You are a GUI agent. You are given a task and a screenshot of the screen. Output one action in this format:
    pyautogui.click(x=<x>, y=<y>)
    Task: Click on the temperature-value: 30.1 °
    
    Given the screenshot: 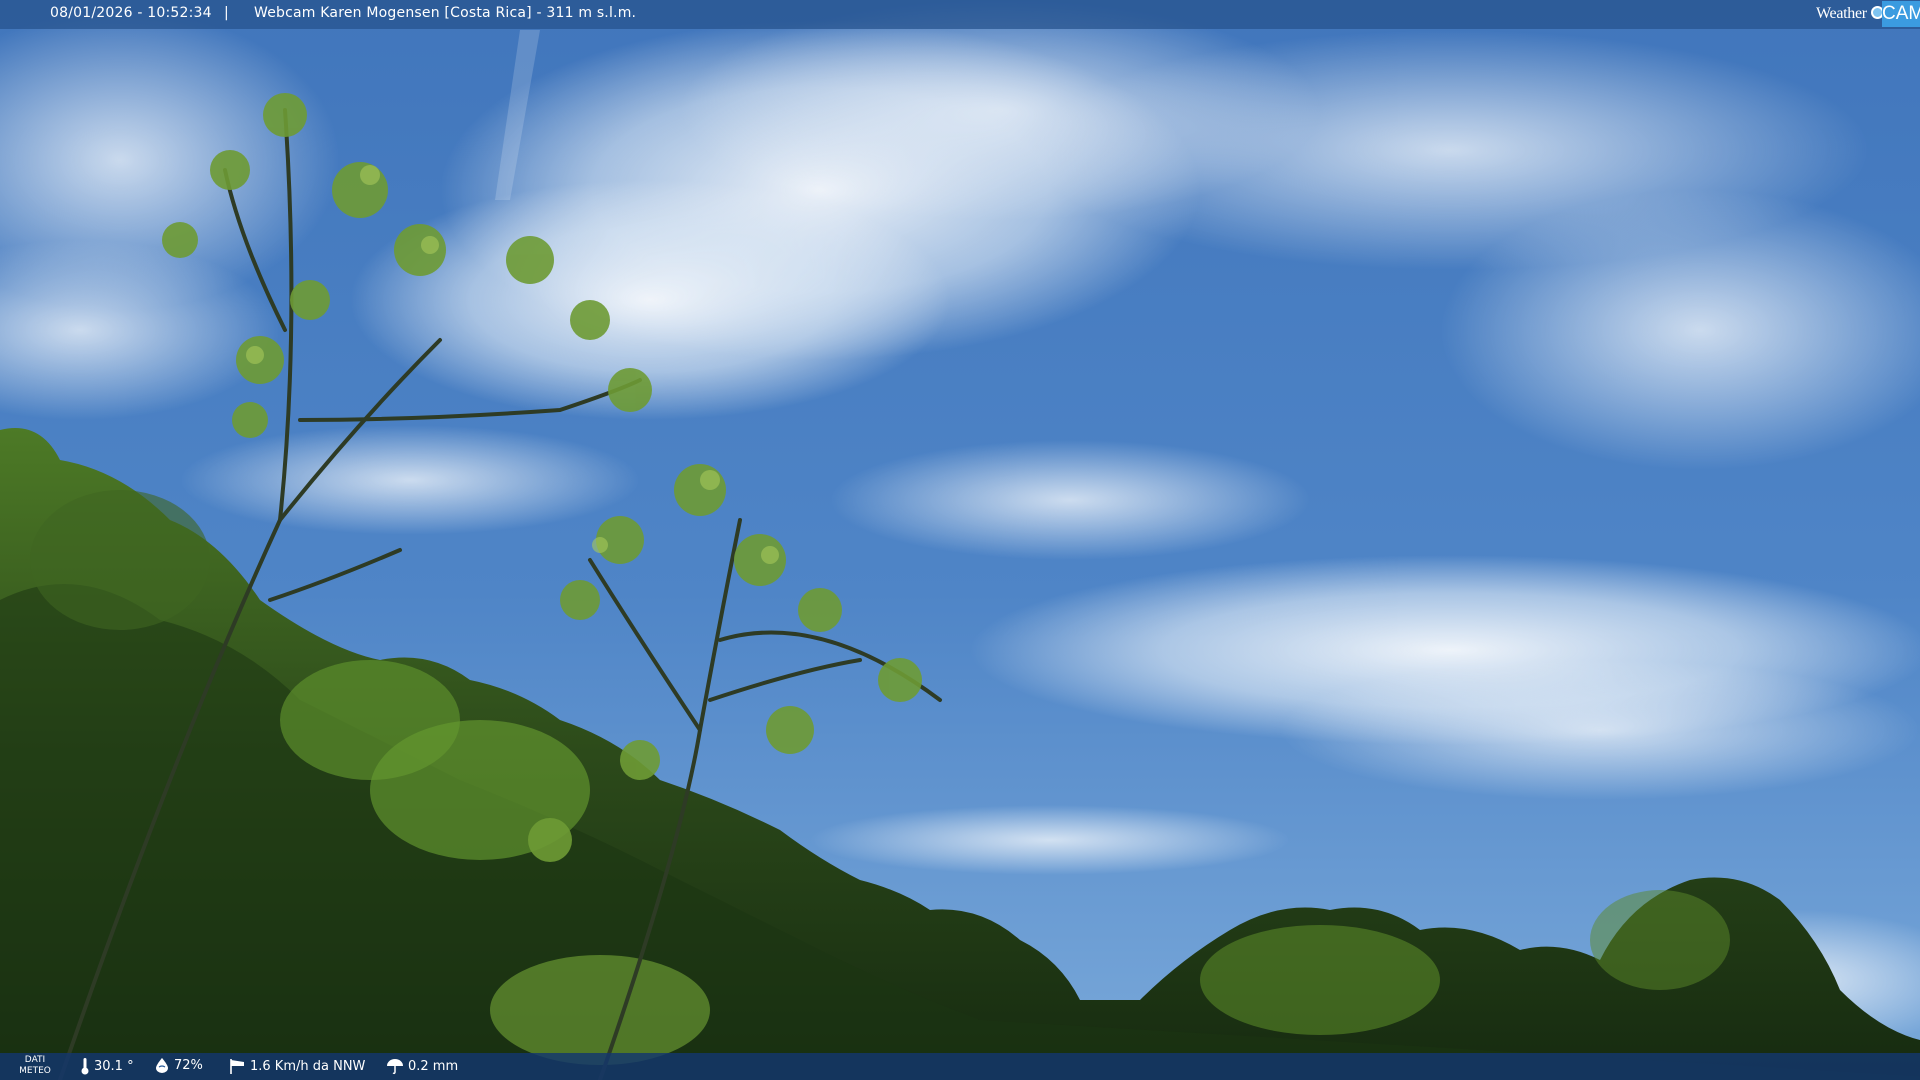 What is the action you would take?
    pyautogui.click(x=114, y=1066)
    